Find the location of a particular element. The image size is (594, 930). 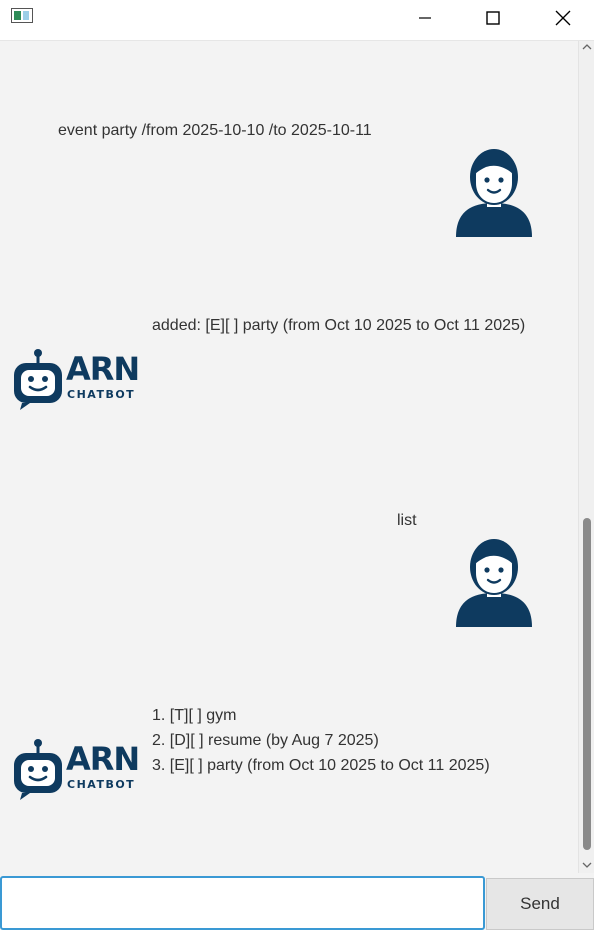

scroll-up-arrow-icon is located at coordinates (587, 48).